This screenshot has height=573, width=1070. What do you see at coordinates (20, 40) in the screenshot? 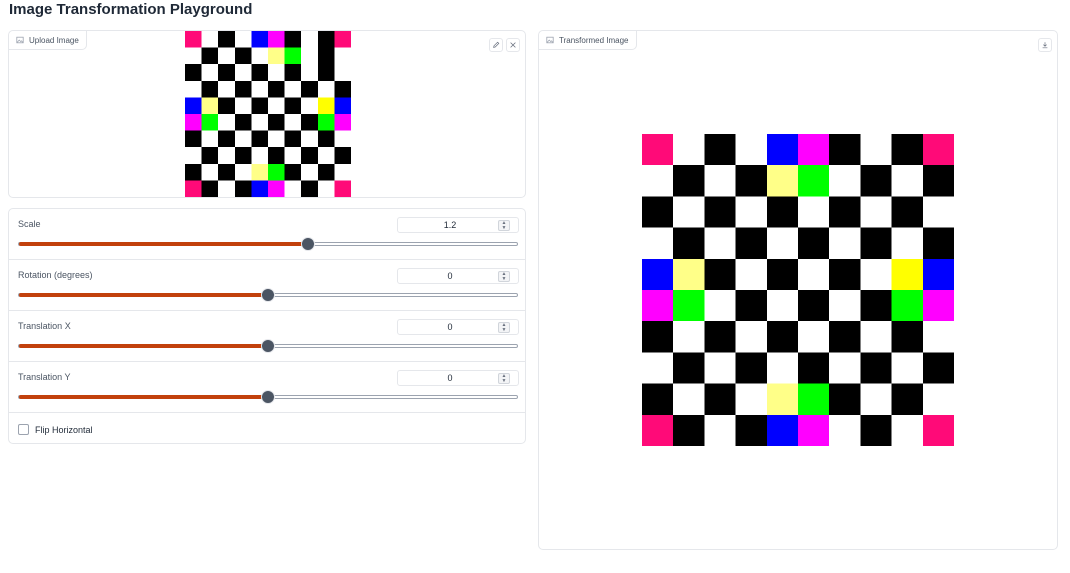
I see `image-icon` at bounding box center [20, 40].